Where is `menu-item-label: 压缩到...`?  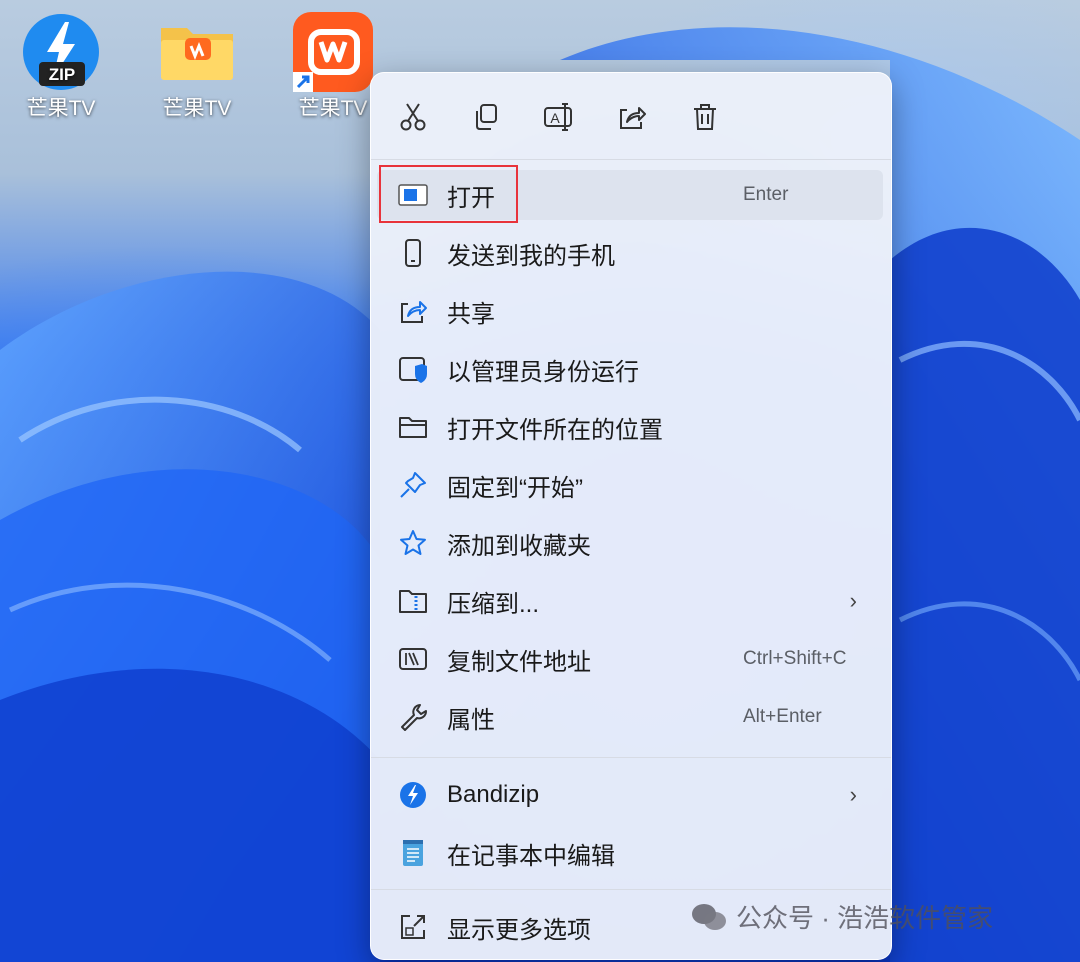 menu-item-label: 压缩到... is located at coordinates (493, 604).